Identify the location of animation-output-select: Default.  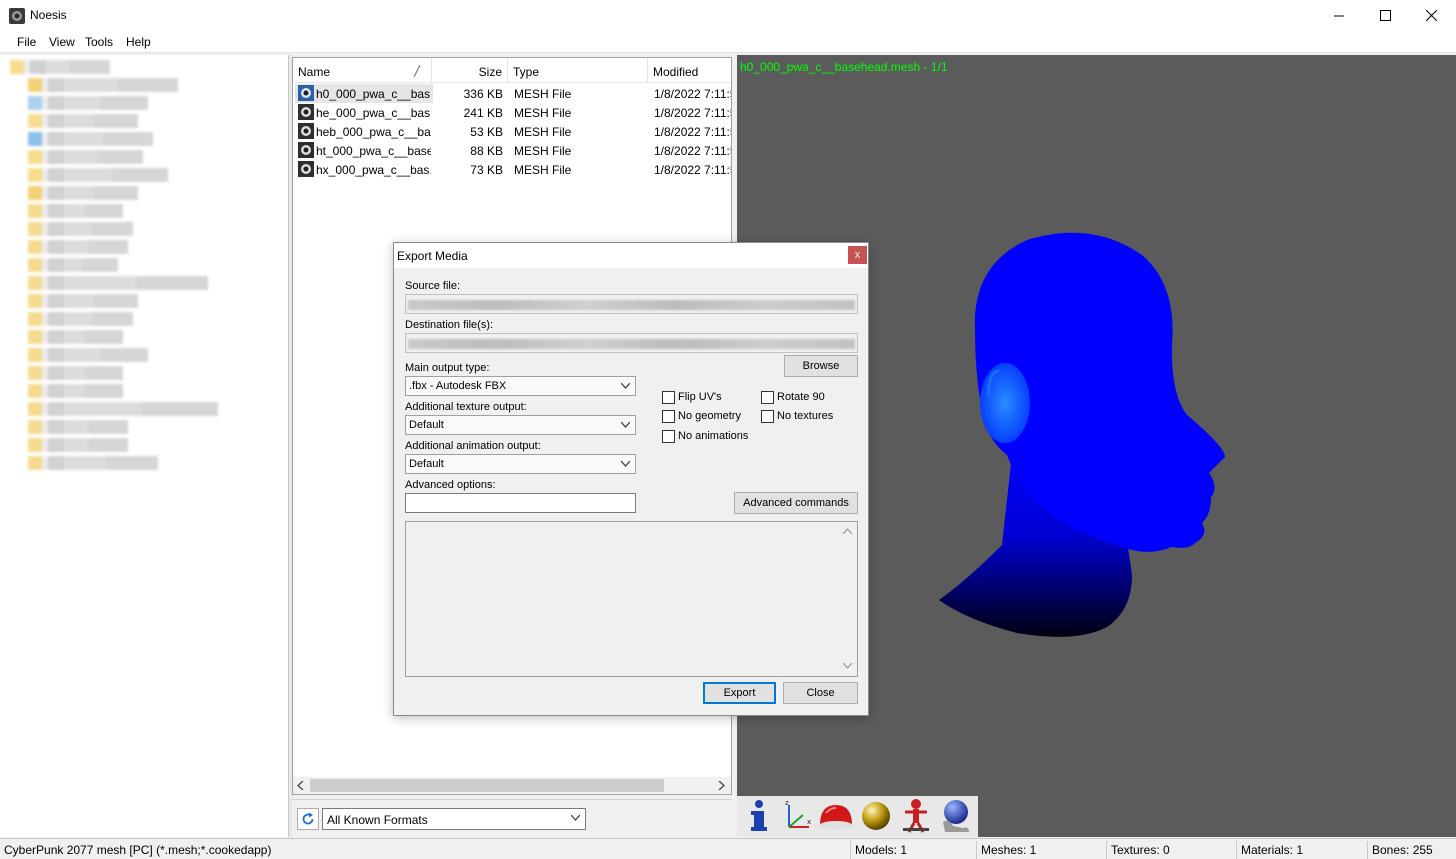
(520, 464).